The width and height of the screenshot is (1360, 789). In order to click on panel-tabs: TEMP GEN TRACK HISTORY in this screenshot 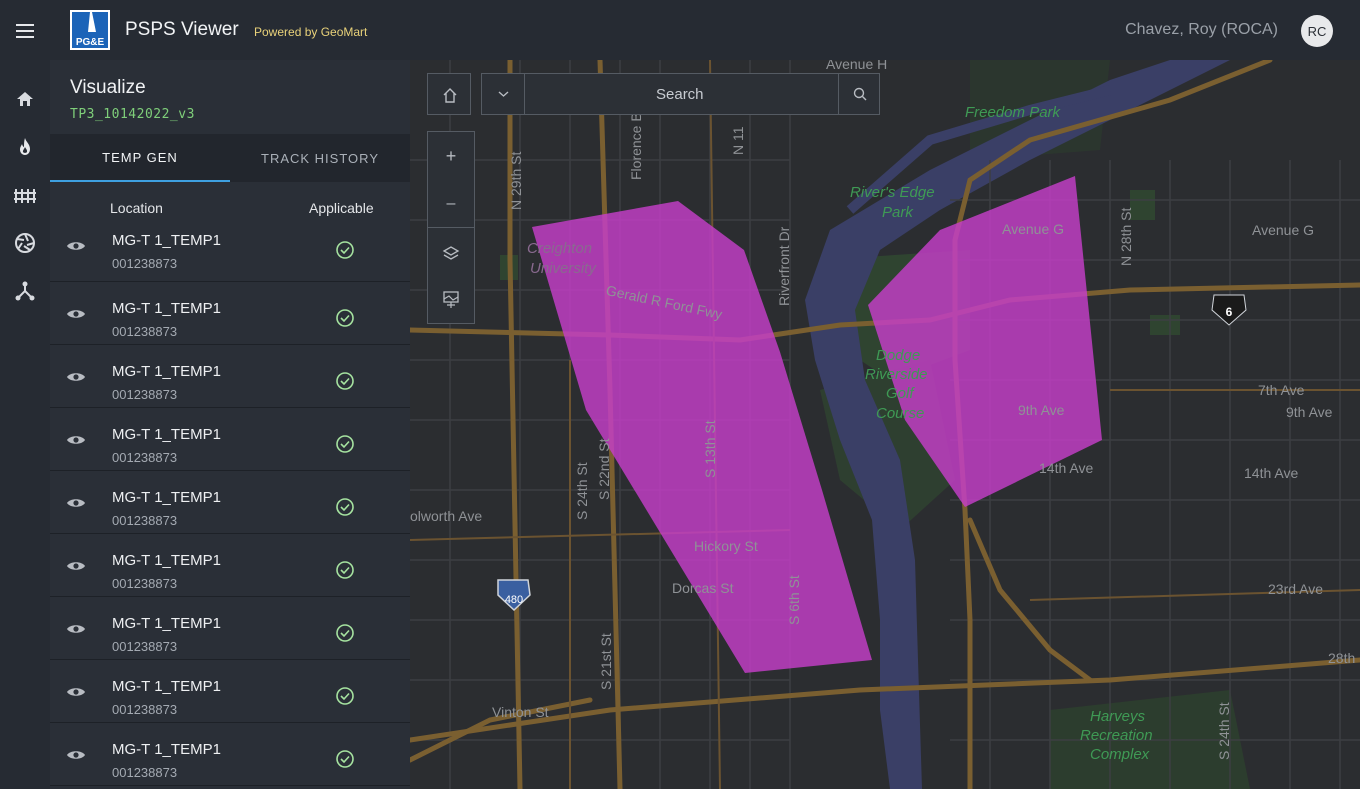, I will do `click(230, 158)`.